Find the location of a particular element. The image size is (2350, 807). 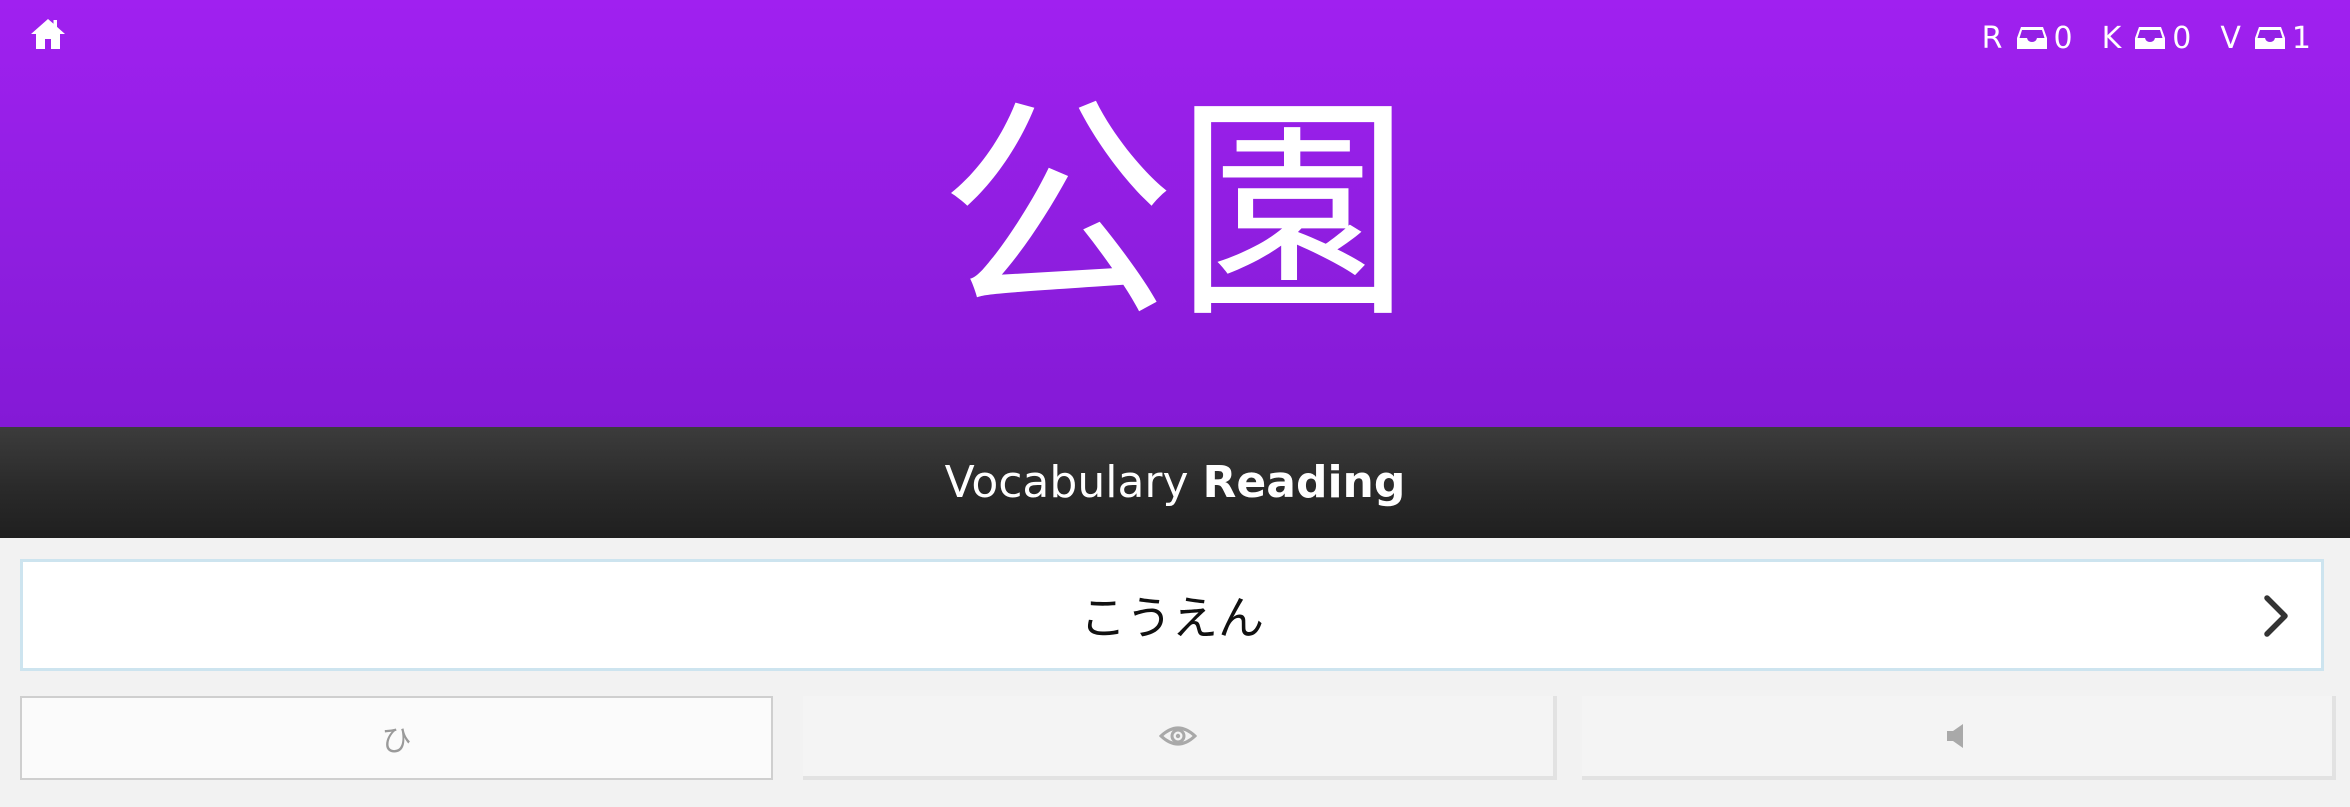

question-type-band: Vocabulary Reading is located at coordinates (1175, 482).